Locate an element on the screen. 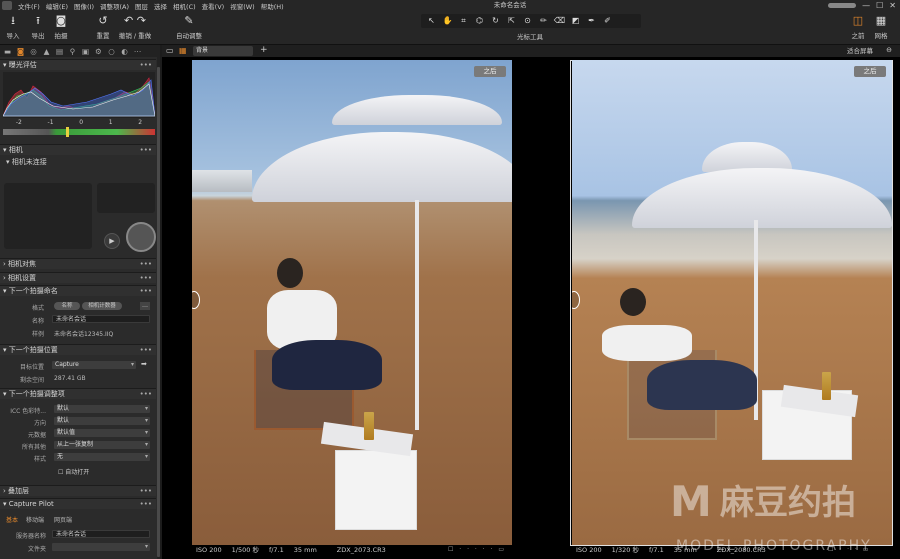 The width and height of the screenshot is (900, 559). menu-camera: 相机(C) is located at coordinates (184, 6).